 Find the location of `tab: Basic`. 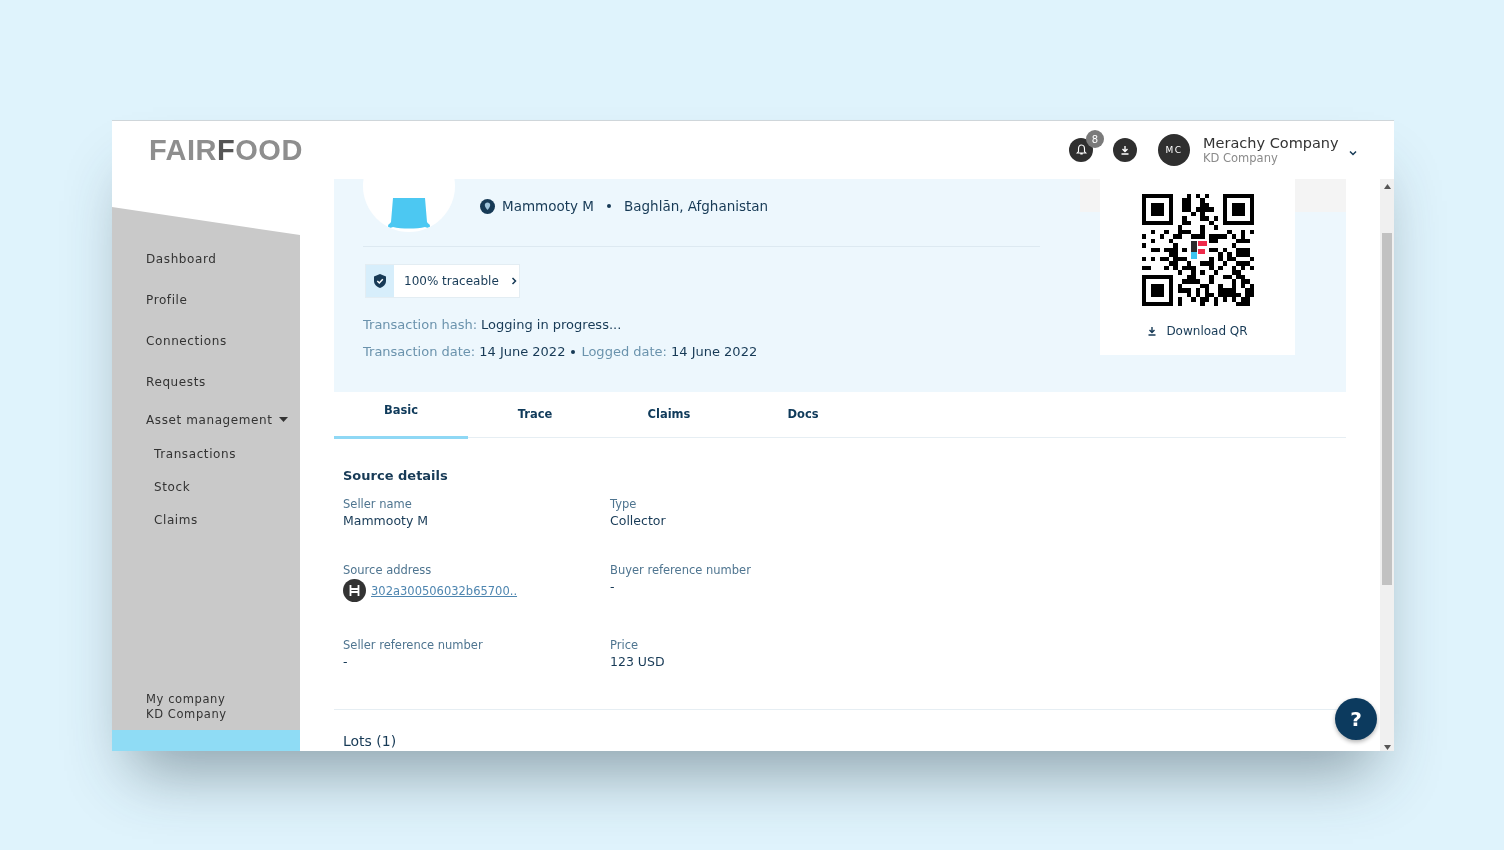

tab: Basic is located at coordinates (401, 415).